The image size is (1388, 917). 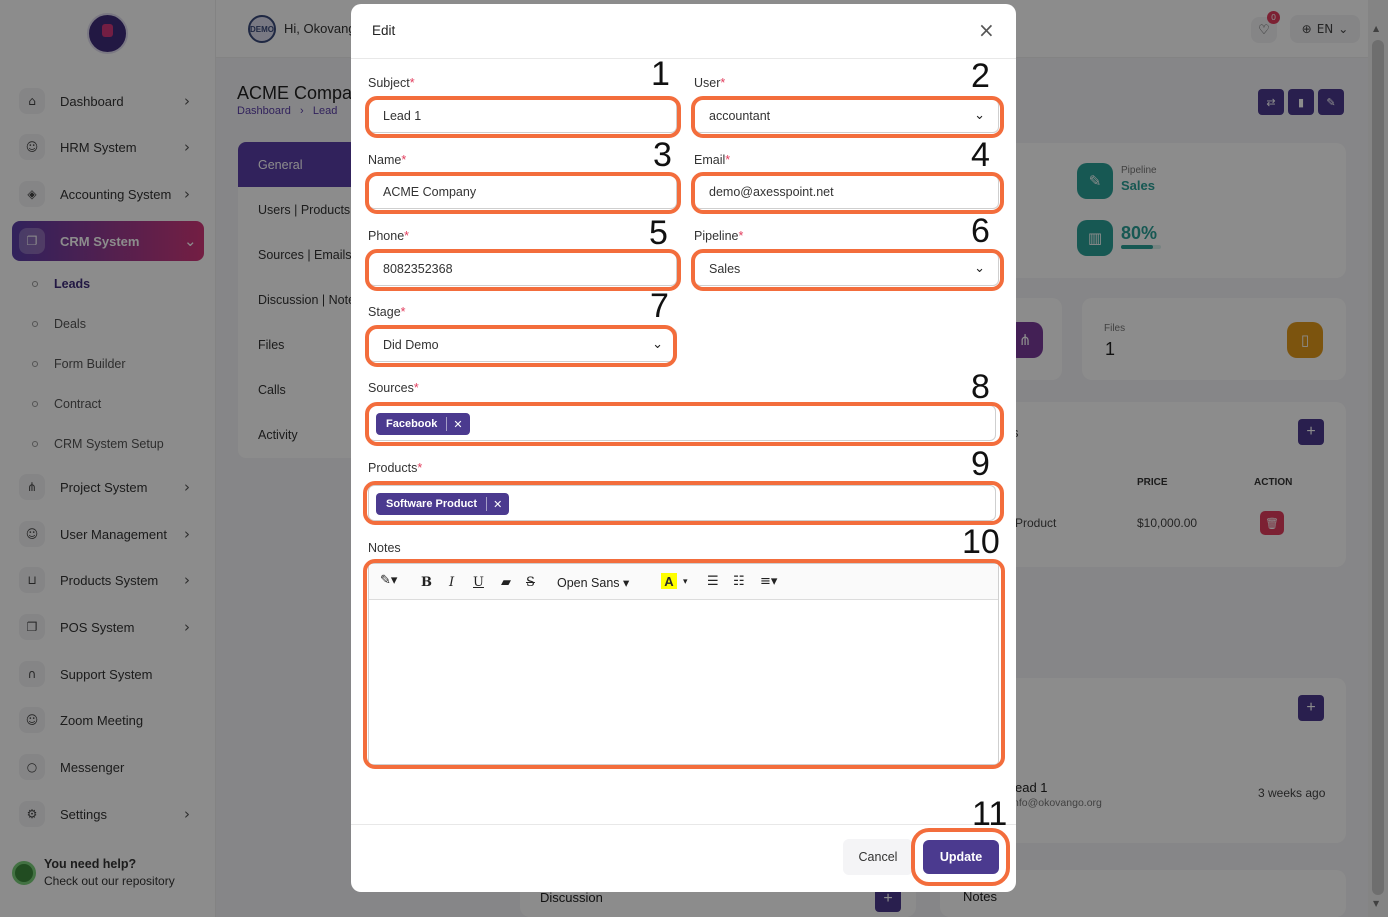 I want to click on user-label: User*, so click(x=710, y=83).